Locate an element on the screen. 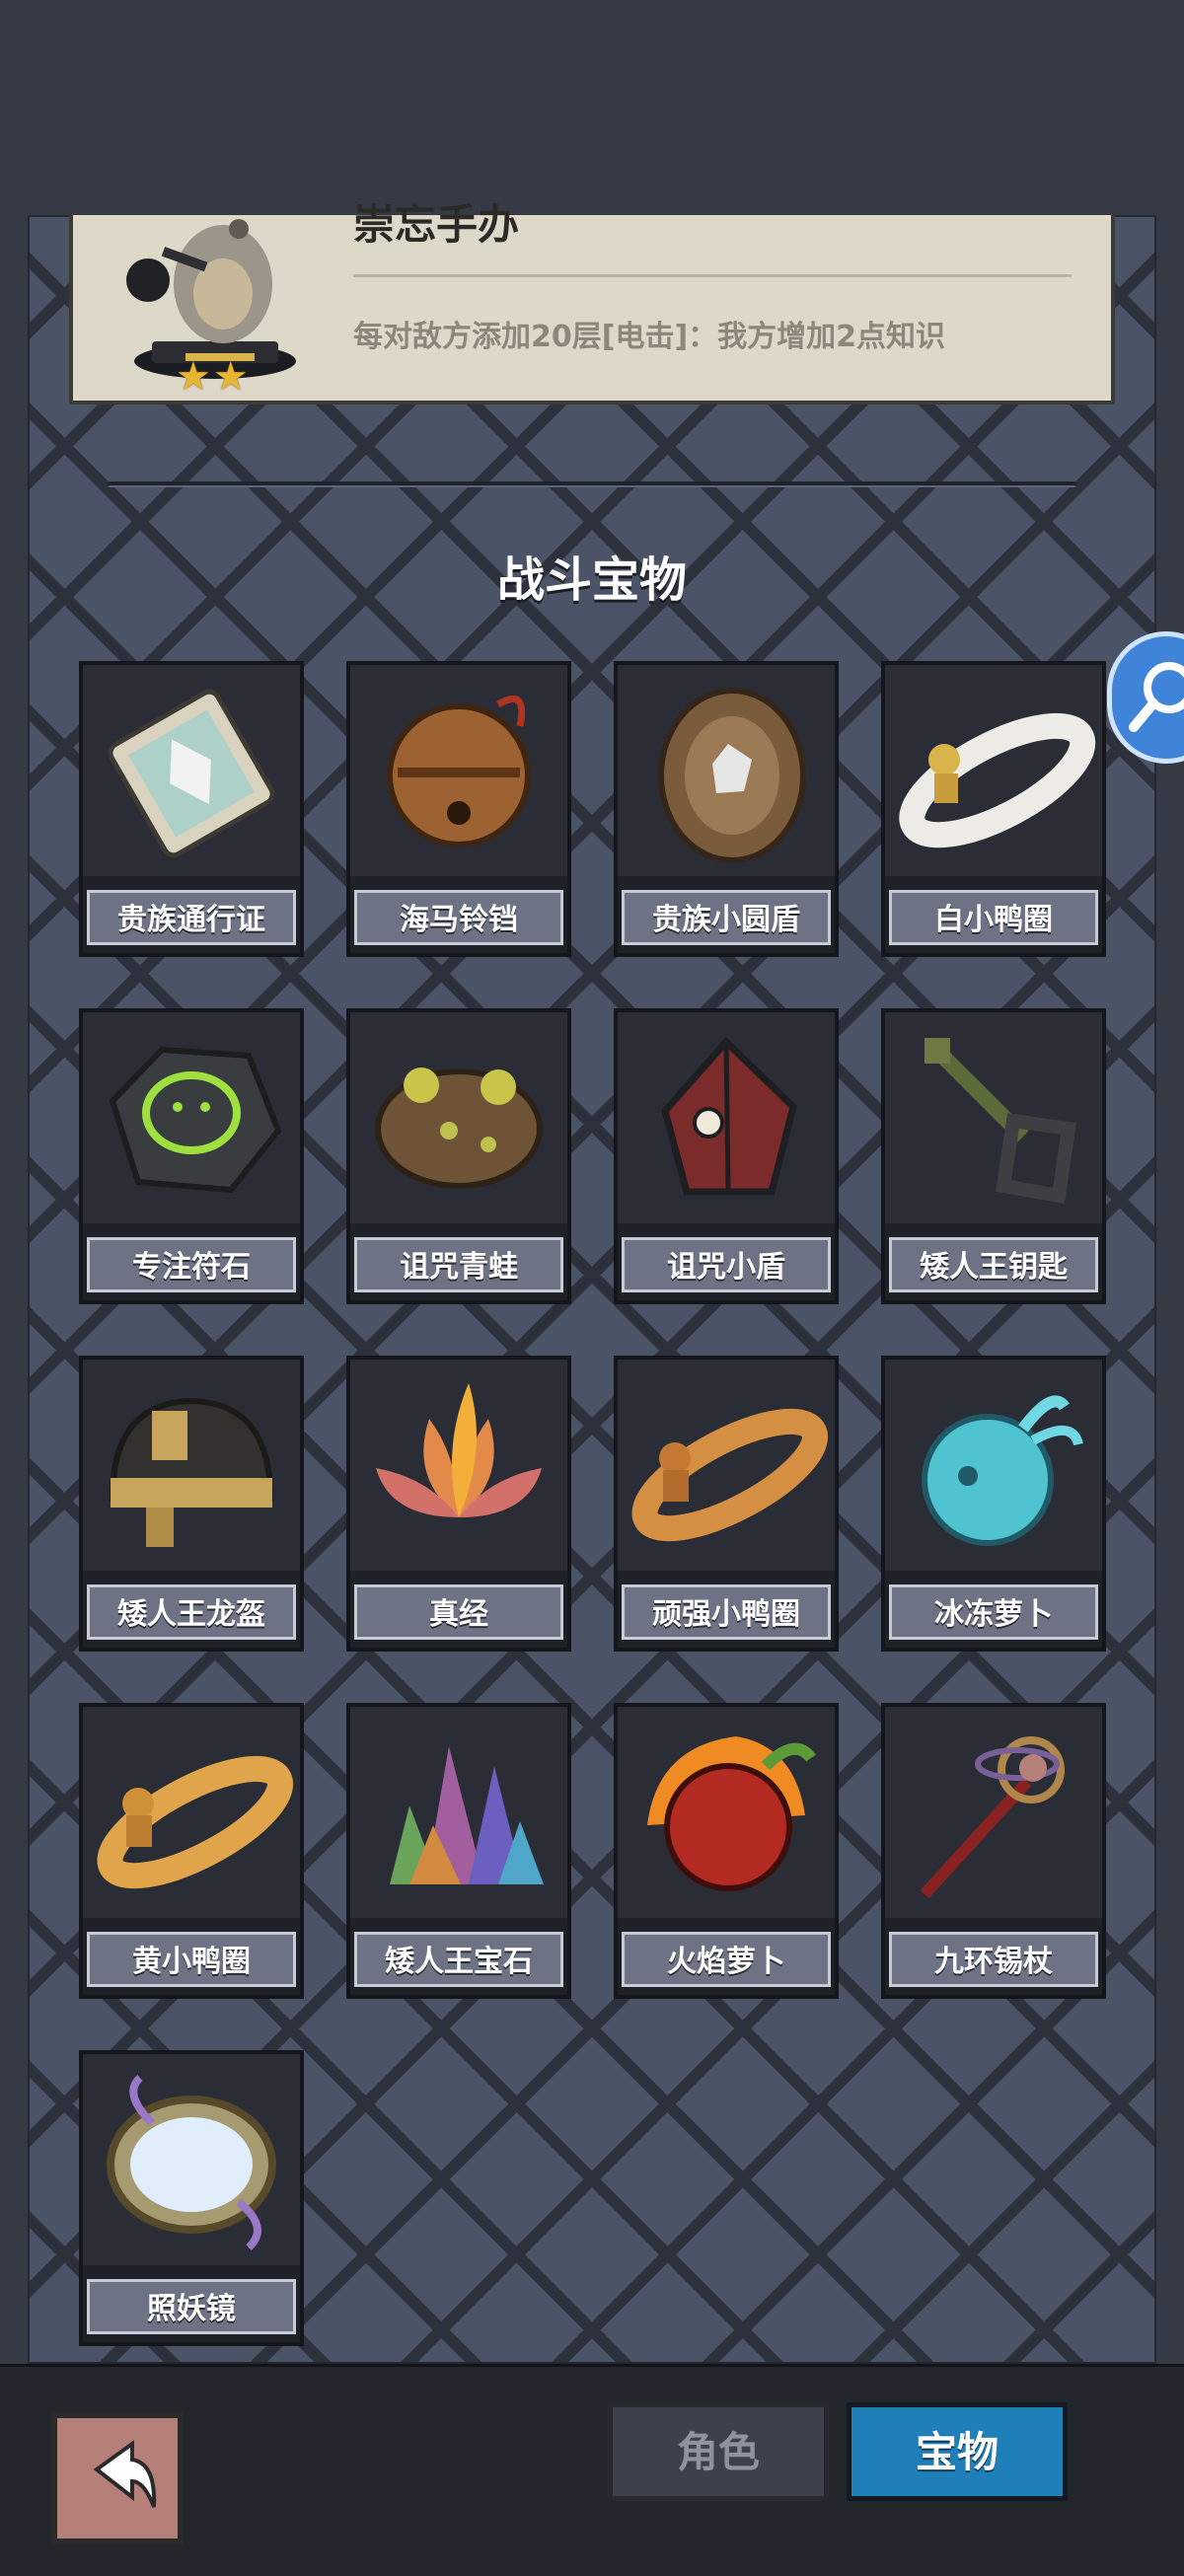  staff-icon is located at coordinates (994, 1812).